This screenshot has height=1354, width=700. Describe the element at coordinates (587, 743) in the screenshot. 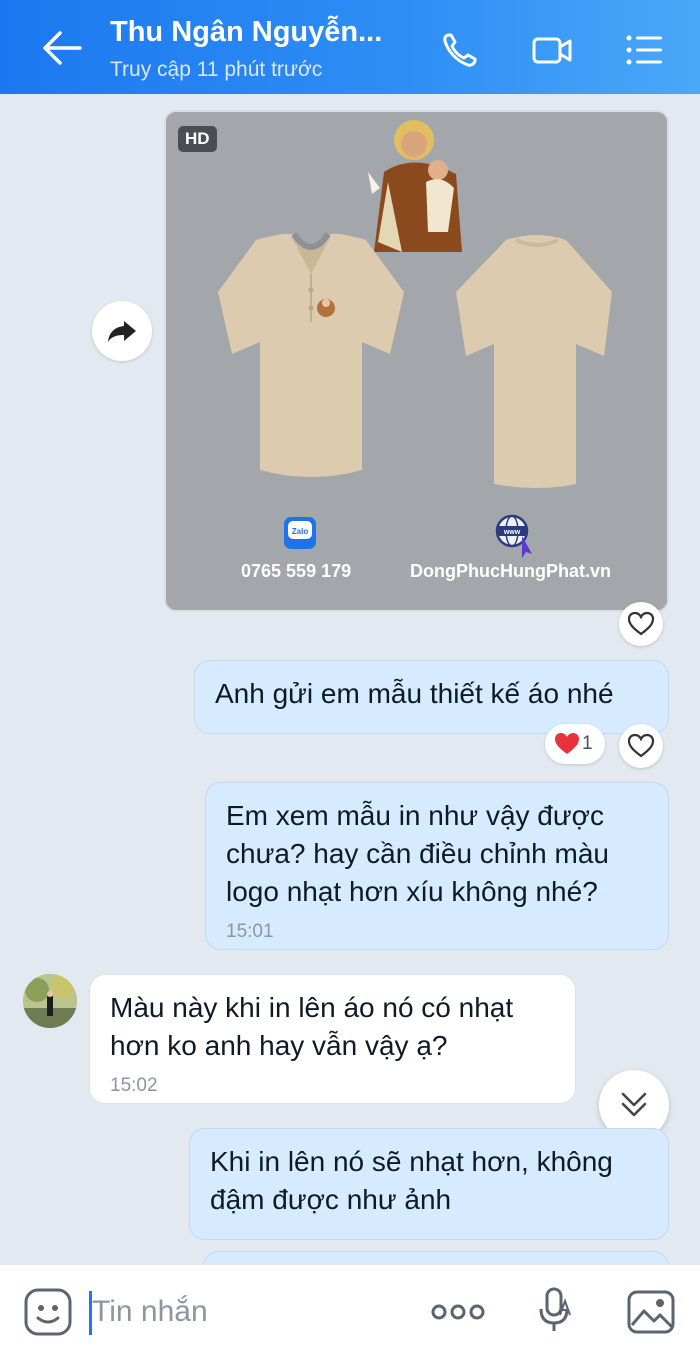

I see `reaction-count: 1` at that location.